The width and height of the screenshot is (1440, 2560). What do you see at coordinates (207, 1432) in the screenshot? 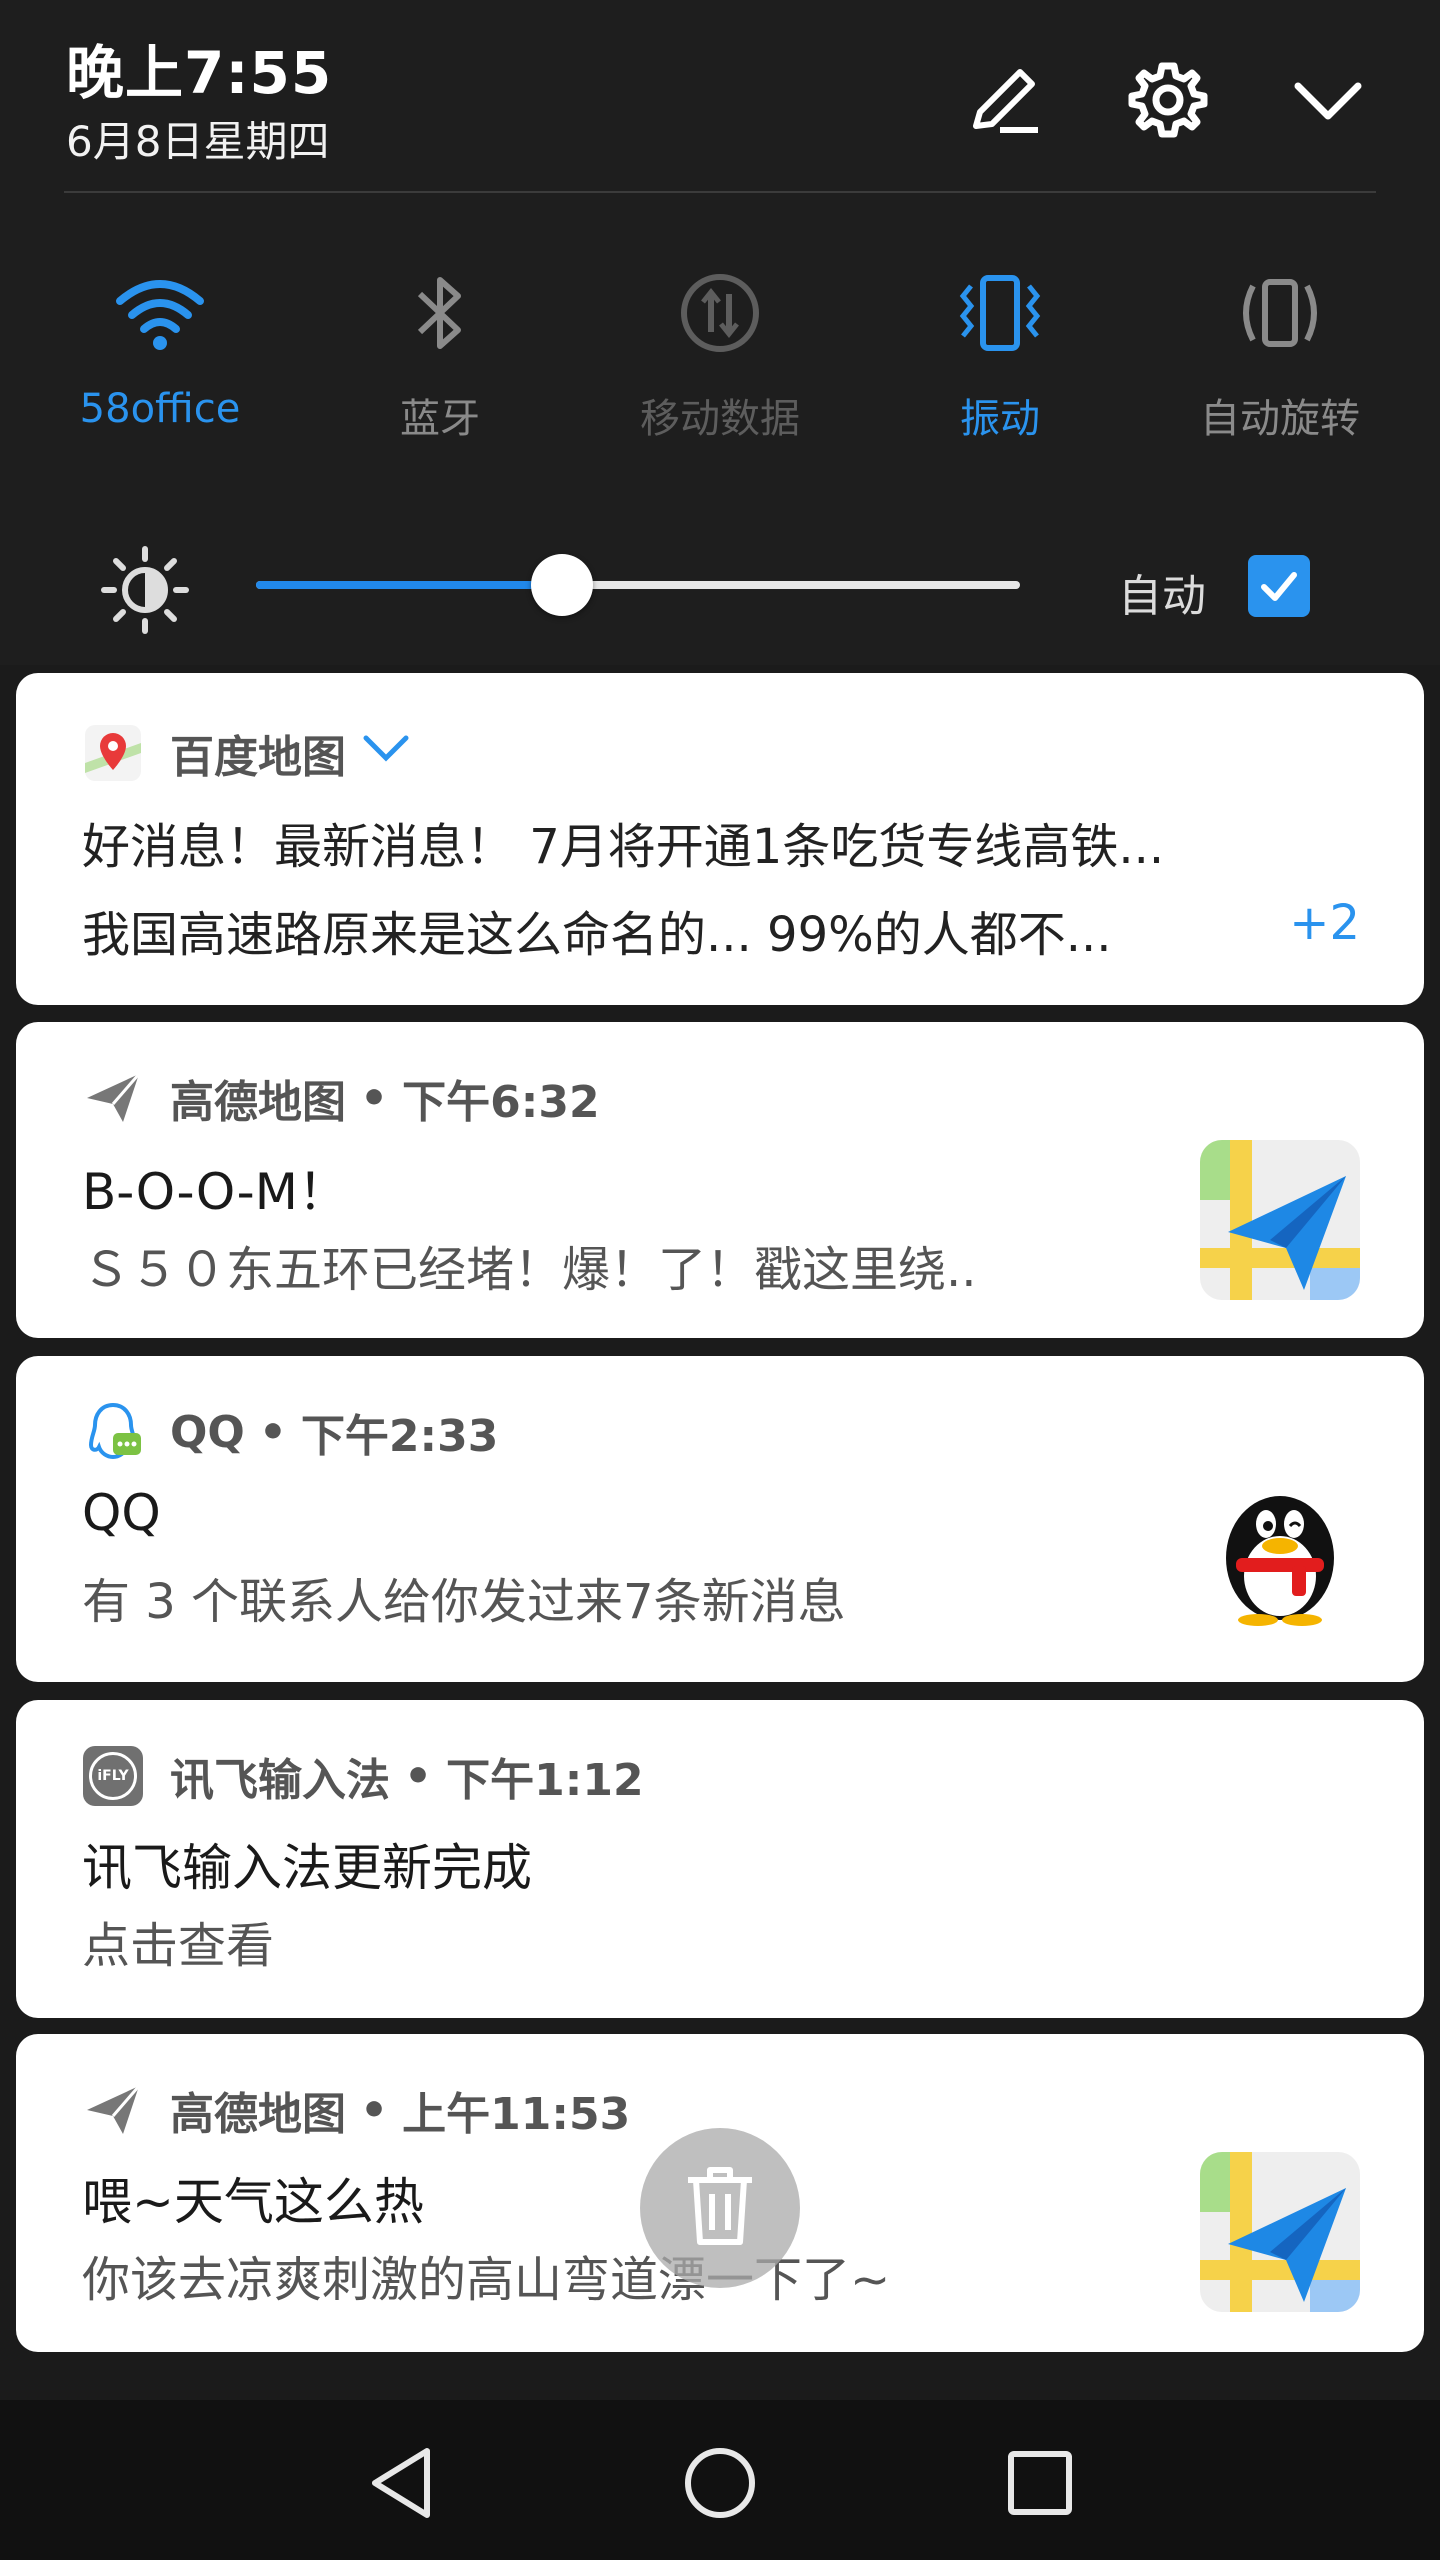
I see `app-name: QQ` at bounding box center [207, 1432].